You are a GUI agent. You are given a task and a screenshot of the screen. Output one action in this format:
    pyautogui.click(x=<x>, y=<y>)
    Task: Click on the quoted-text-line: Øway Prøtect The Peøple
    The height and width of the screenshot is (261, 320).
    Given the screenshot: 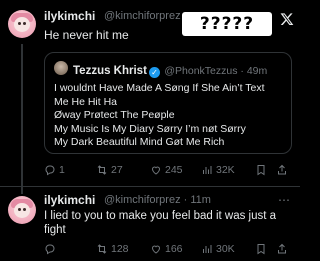 What is the action you would take?
    pyautogui.click(x=114, y=115)
    